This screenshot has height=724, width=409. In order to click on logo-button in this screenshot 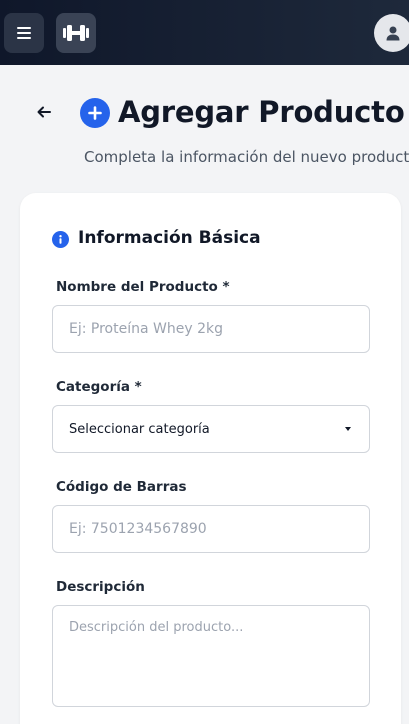, I will do `click(76, 33)`.